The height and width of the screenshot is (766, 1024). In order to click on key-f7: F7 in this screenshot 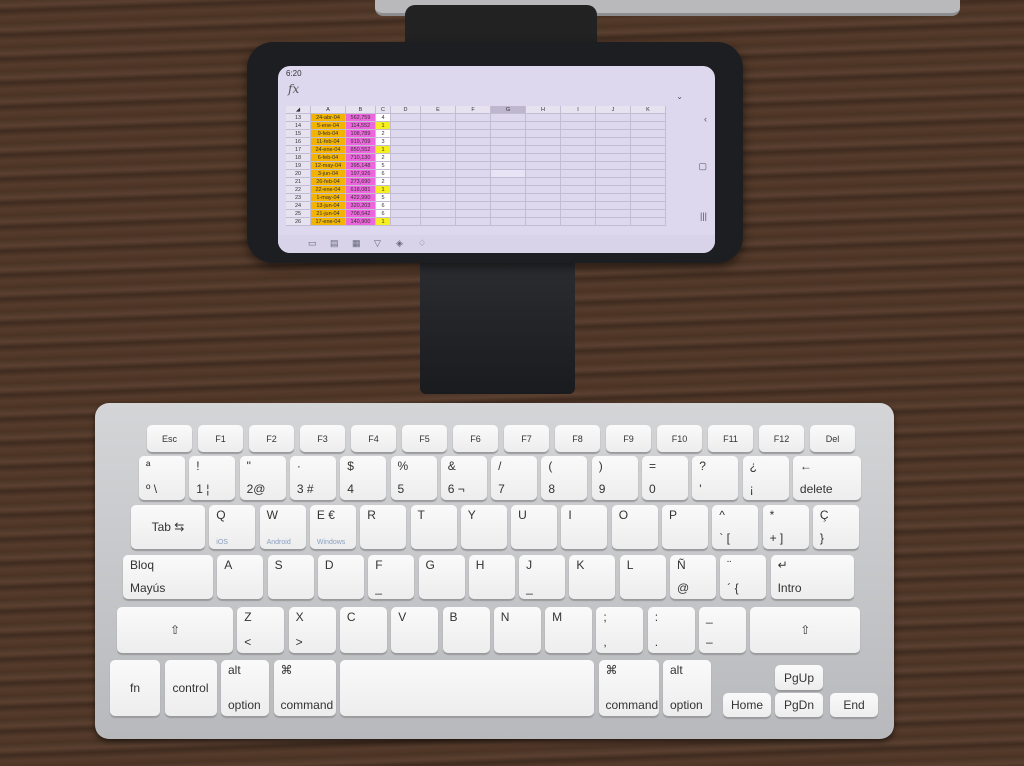, I will do `click(526, 438)`.